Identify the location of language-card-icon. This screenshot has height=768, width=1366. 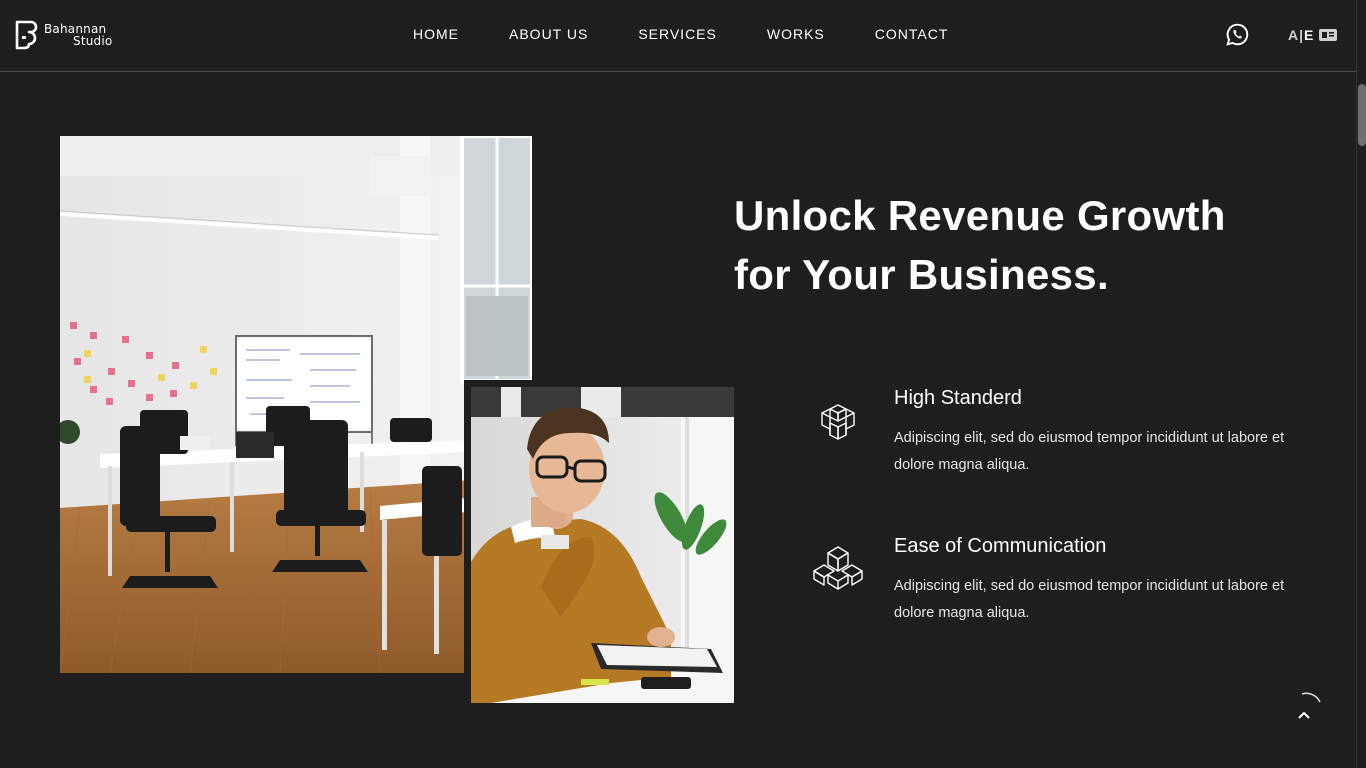
(1328, 35).